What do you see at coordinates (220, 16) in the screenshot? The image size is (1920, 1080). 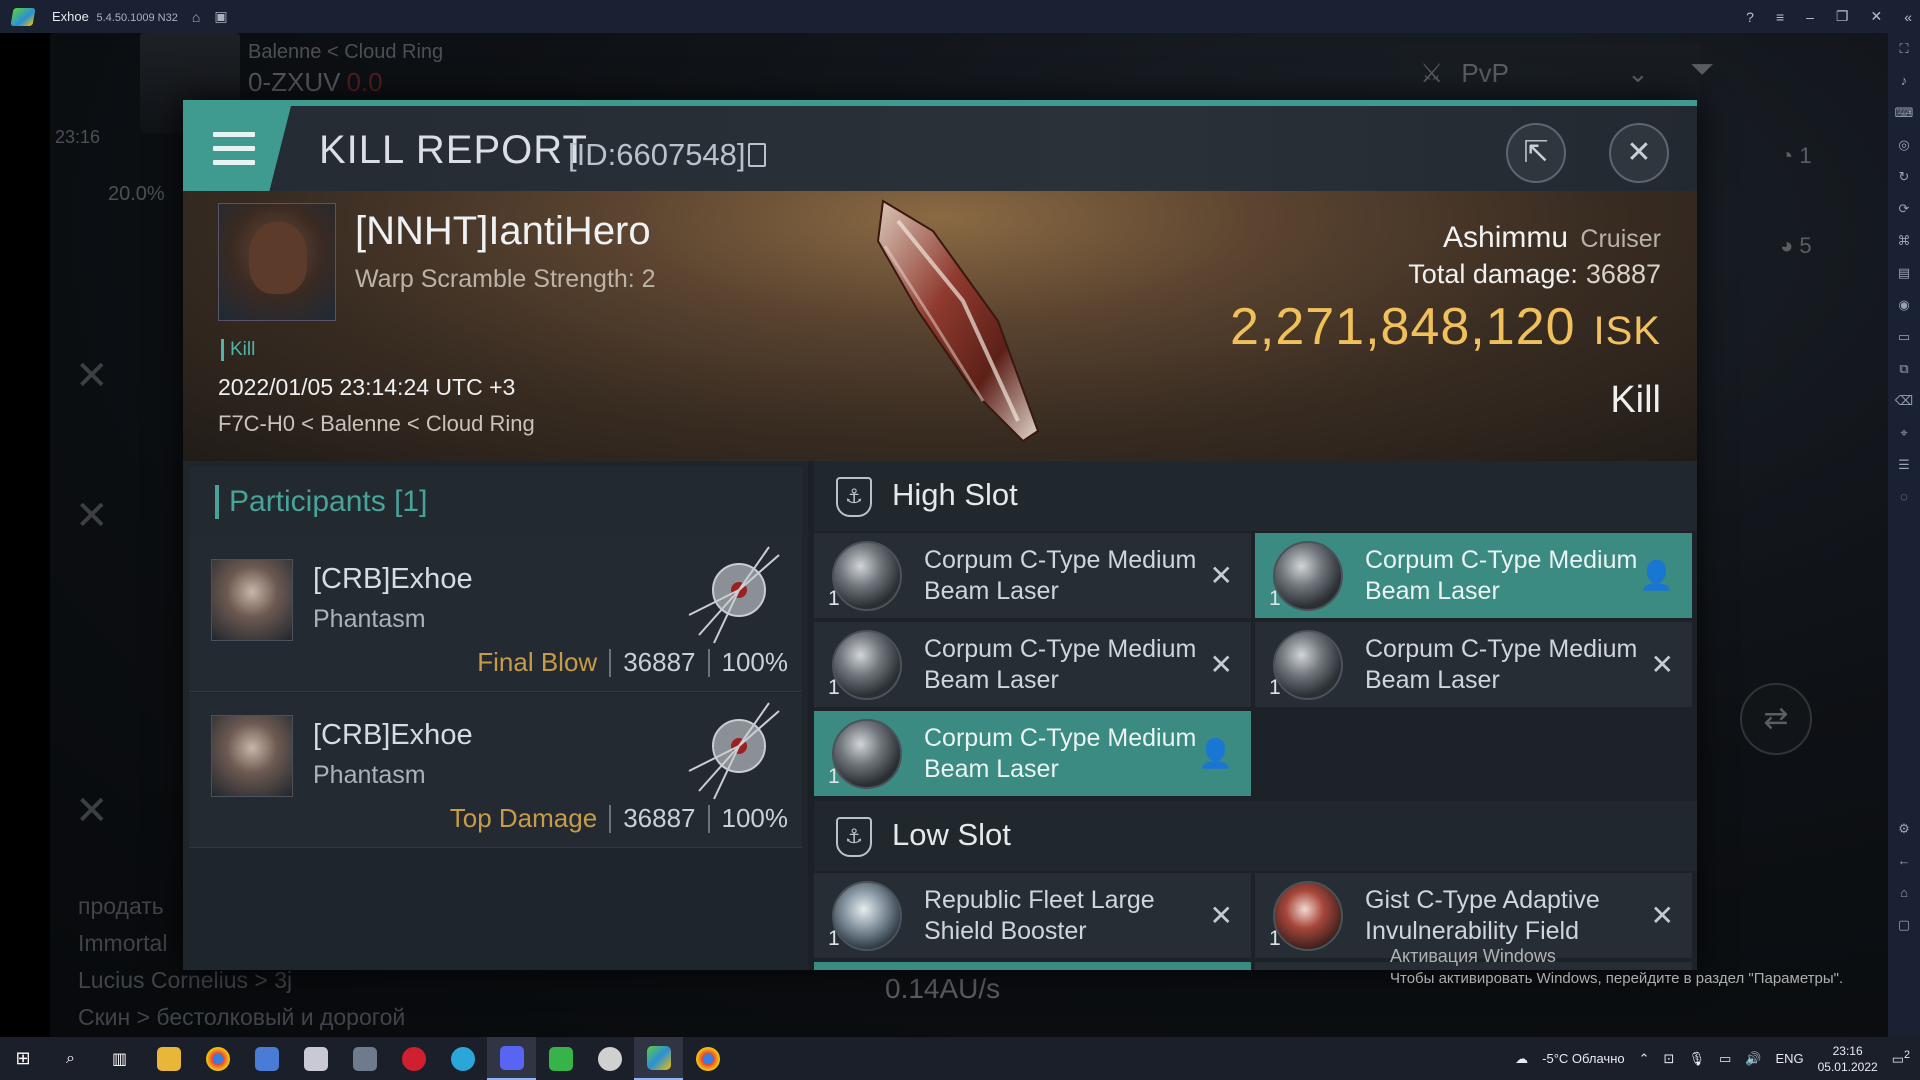 I see `multi-instance-icon: ▣` at bounding box center [220, 16].